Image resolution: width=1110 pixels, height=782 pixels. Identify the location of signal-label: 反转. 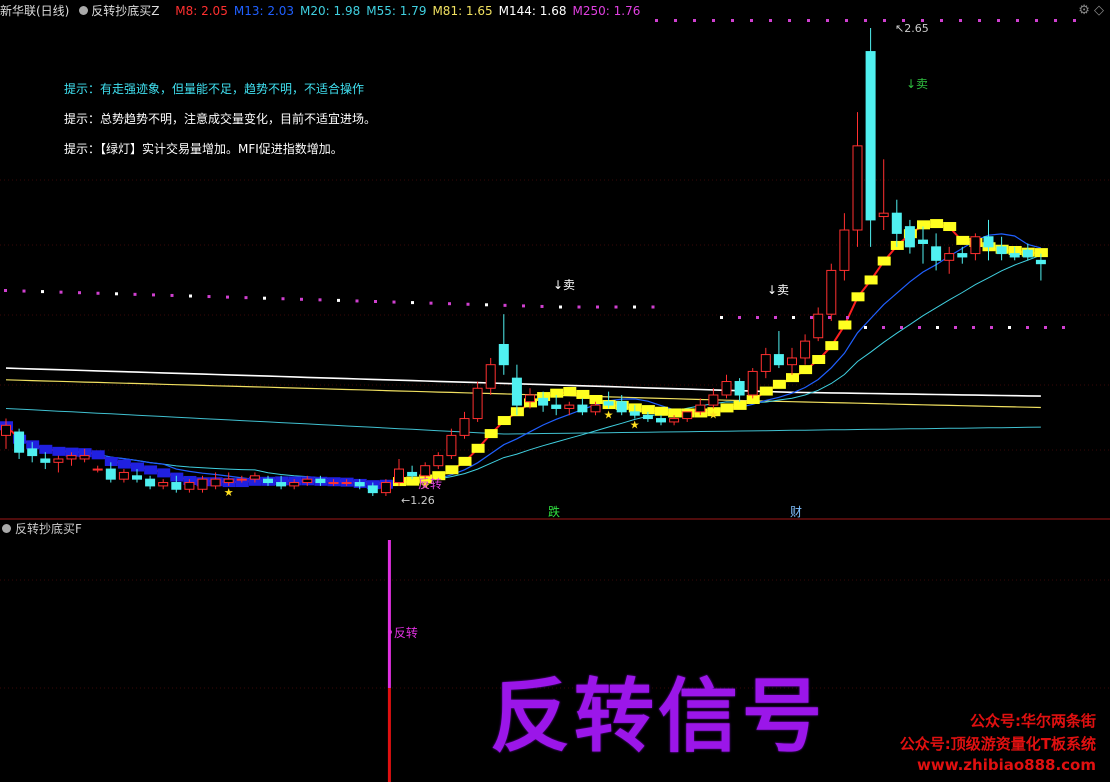
(406, 632).